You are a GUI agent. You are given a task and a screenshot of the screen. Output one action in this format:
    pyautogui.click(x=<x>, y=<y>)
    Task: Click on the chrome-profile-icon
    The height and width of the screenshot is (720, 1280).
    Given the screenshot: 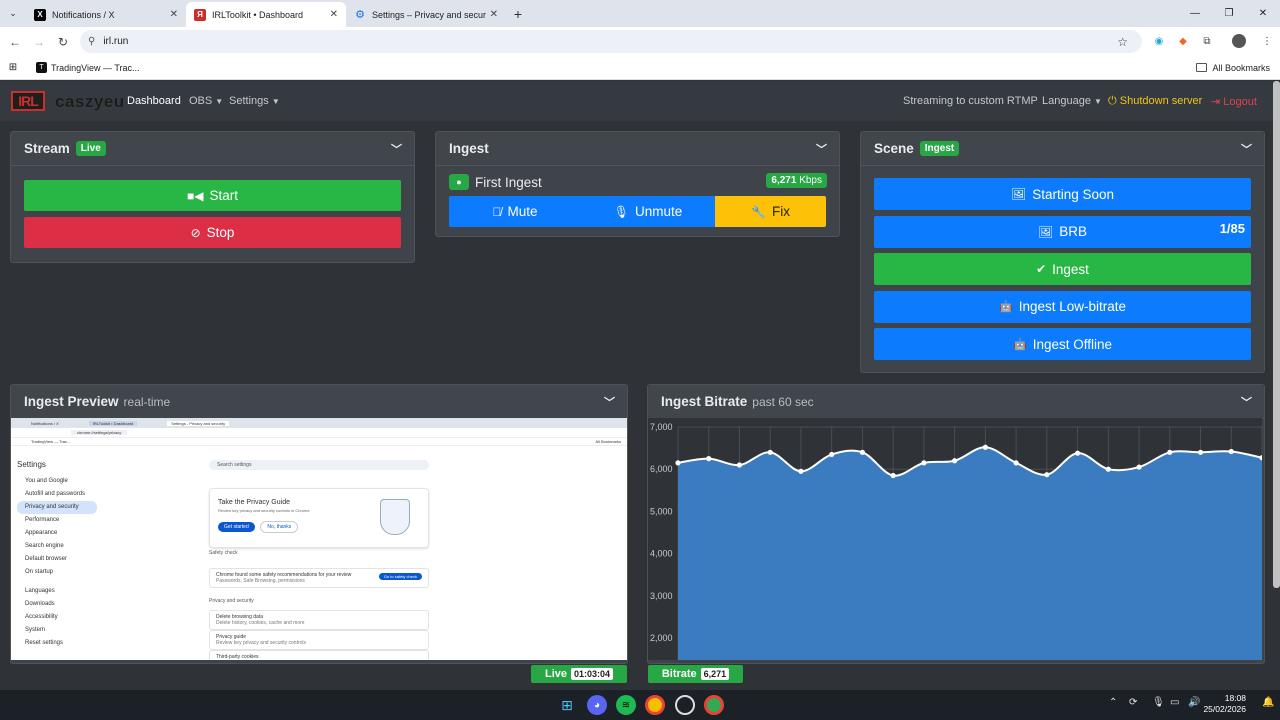 What is the action you would take?
    pyautogui.click(x=714, y=705)
    